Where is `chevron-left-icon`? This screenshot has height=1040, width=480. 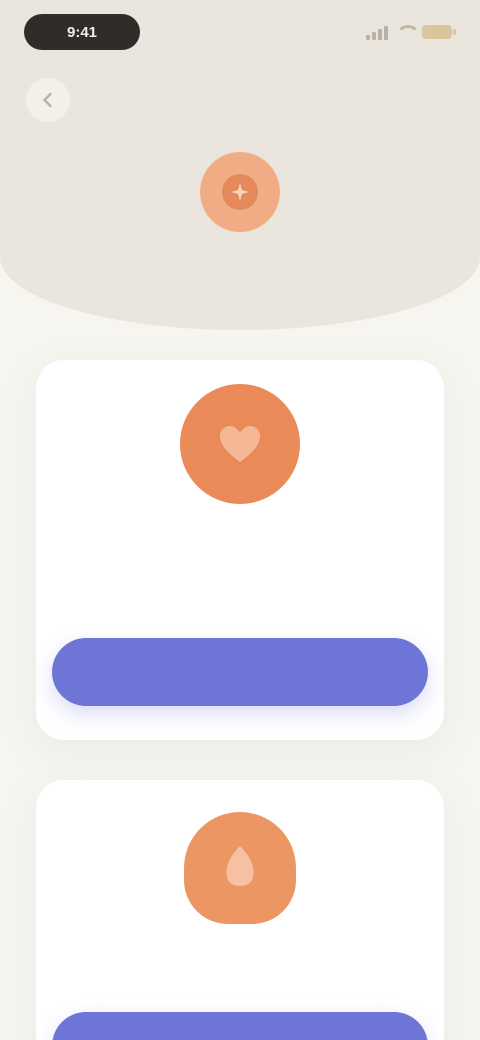
chevron-left-icon is located at coordinates (47, 100).